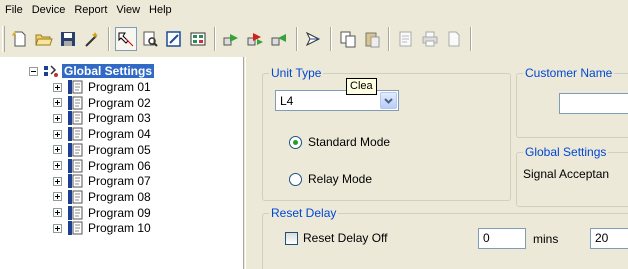 This screenshot has width=628, height=269. I want to click on document-button, so click(406, 39).